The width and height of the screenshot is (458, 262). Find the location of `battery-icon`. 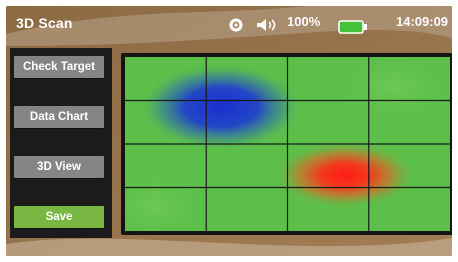

battery-icon is located at coordinates (352, 27).